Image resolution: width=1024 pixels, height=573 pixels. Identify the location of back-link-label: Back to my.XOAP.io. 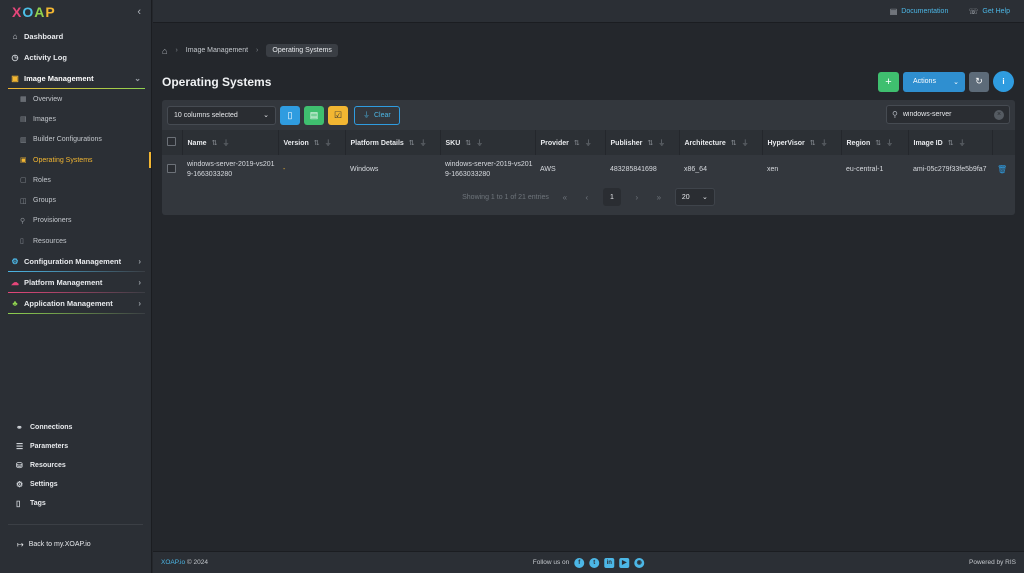
(59, 544).